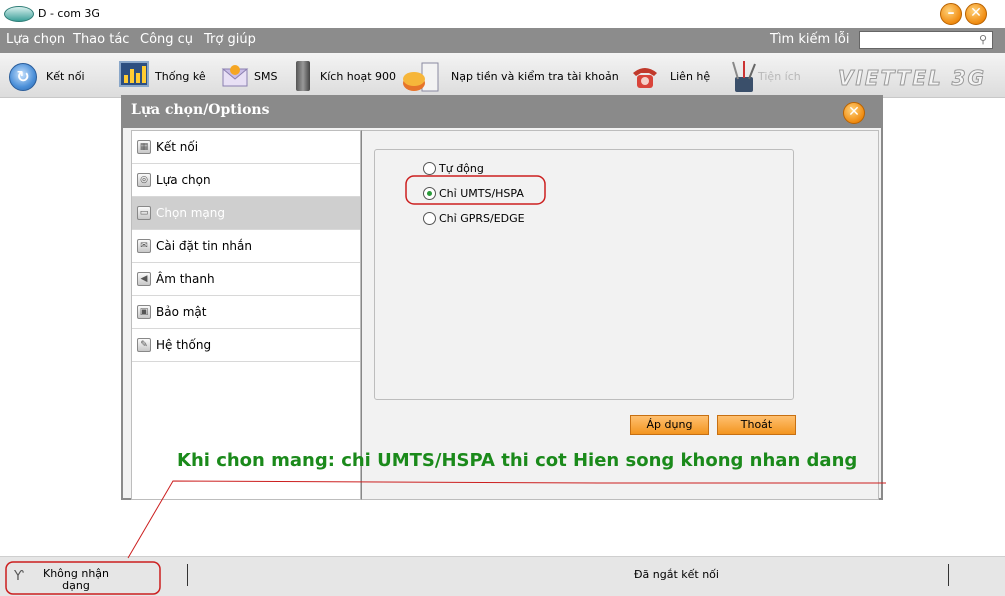  Describe the element at coordinates (535, 76) in the screenshot. I see `topup-button: Nạp tiền và kiểm tra tài khoản` at that location.